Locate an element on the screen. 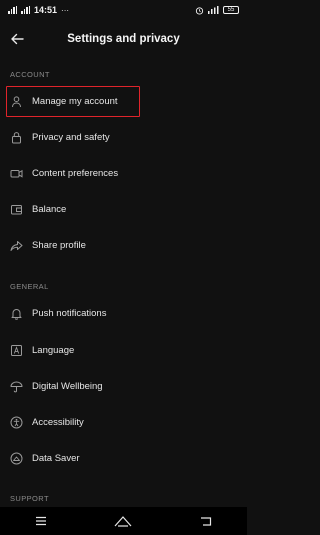 The width and height of the screenshot is (320, 535). row-content-preferences: Content preferences is located at coordinates (123, 173).